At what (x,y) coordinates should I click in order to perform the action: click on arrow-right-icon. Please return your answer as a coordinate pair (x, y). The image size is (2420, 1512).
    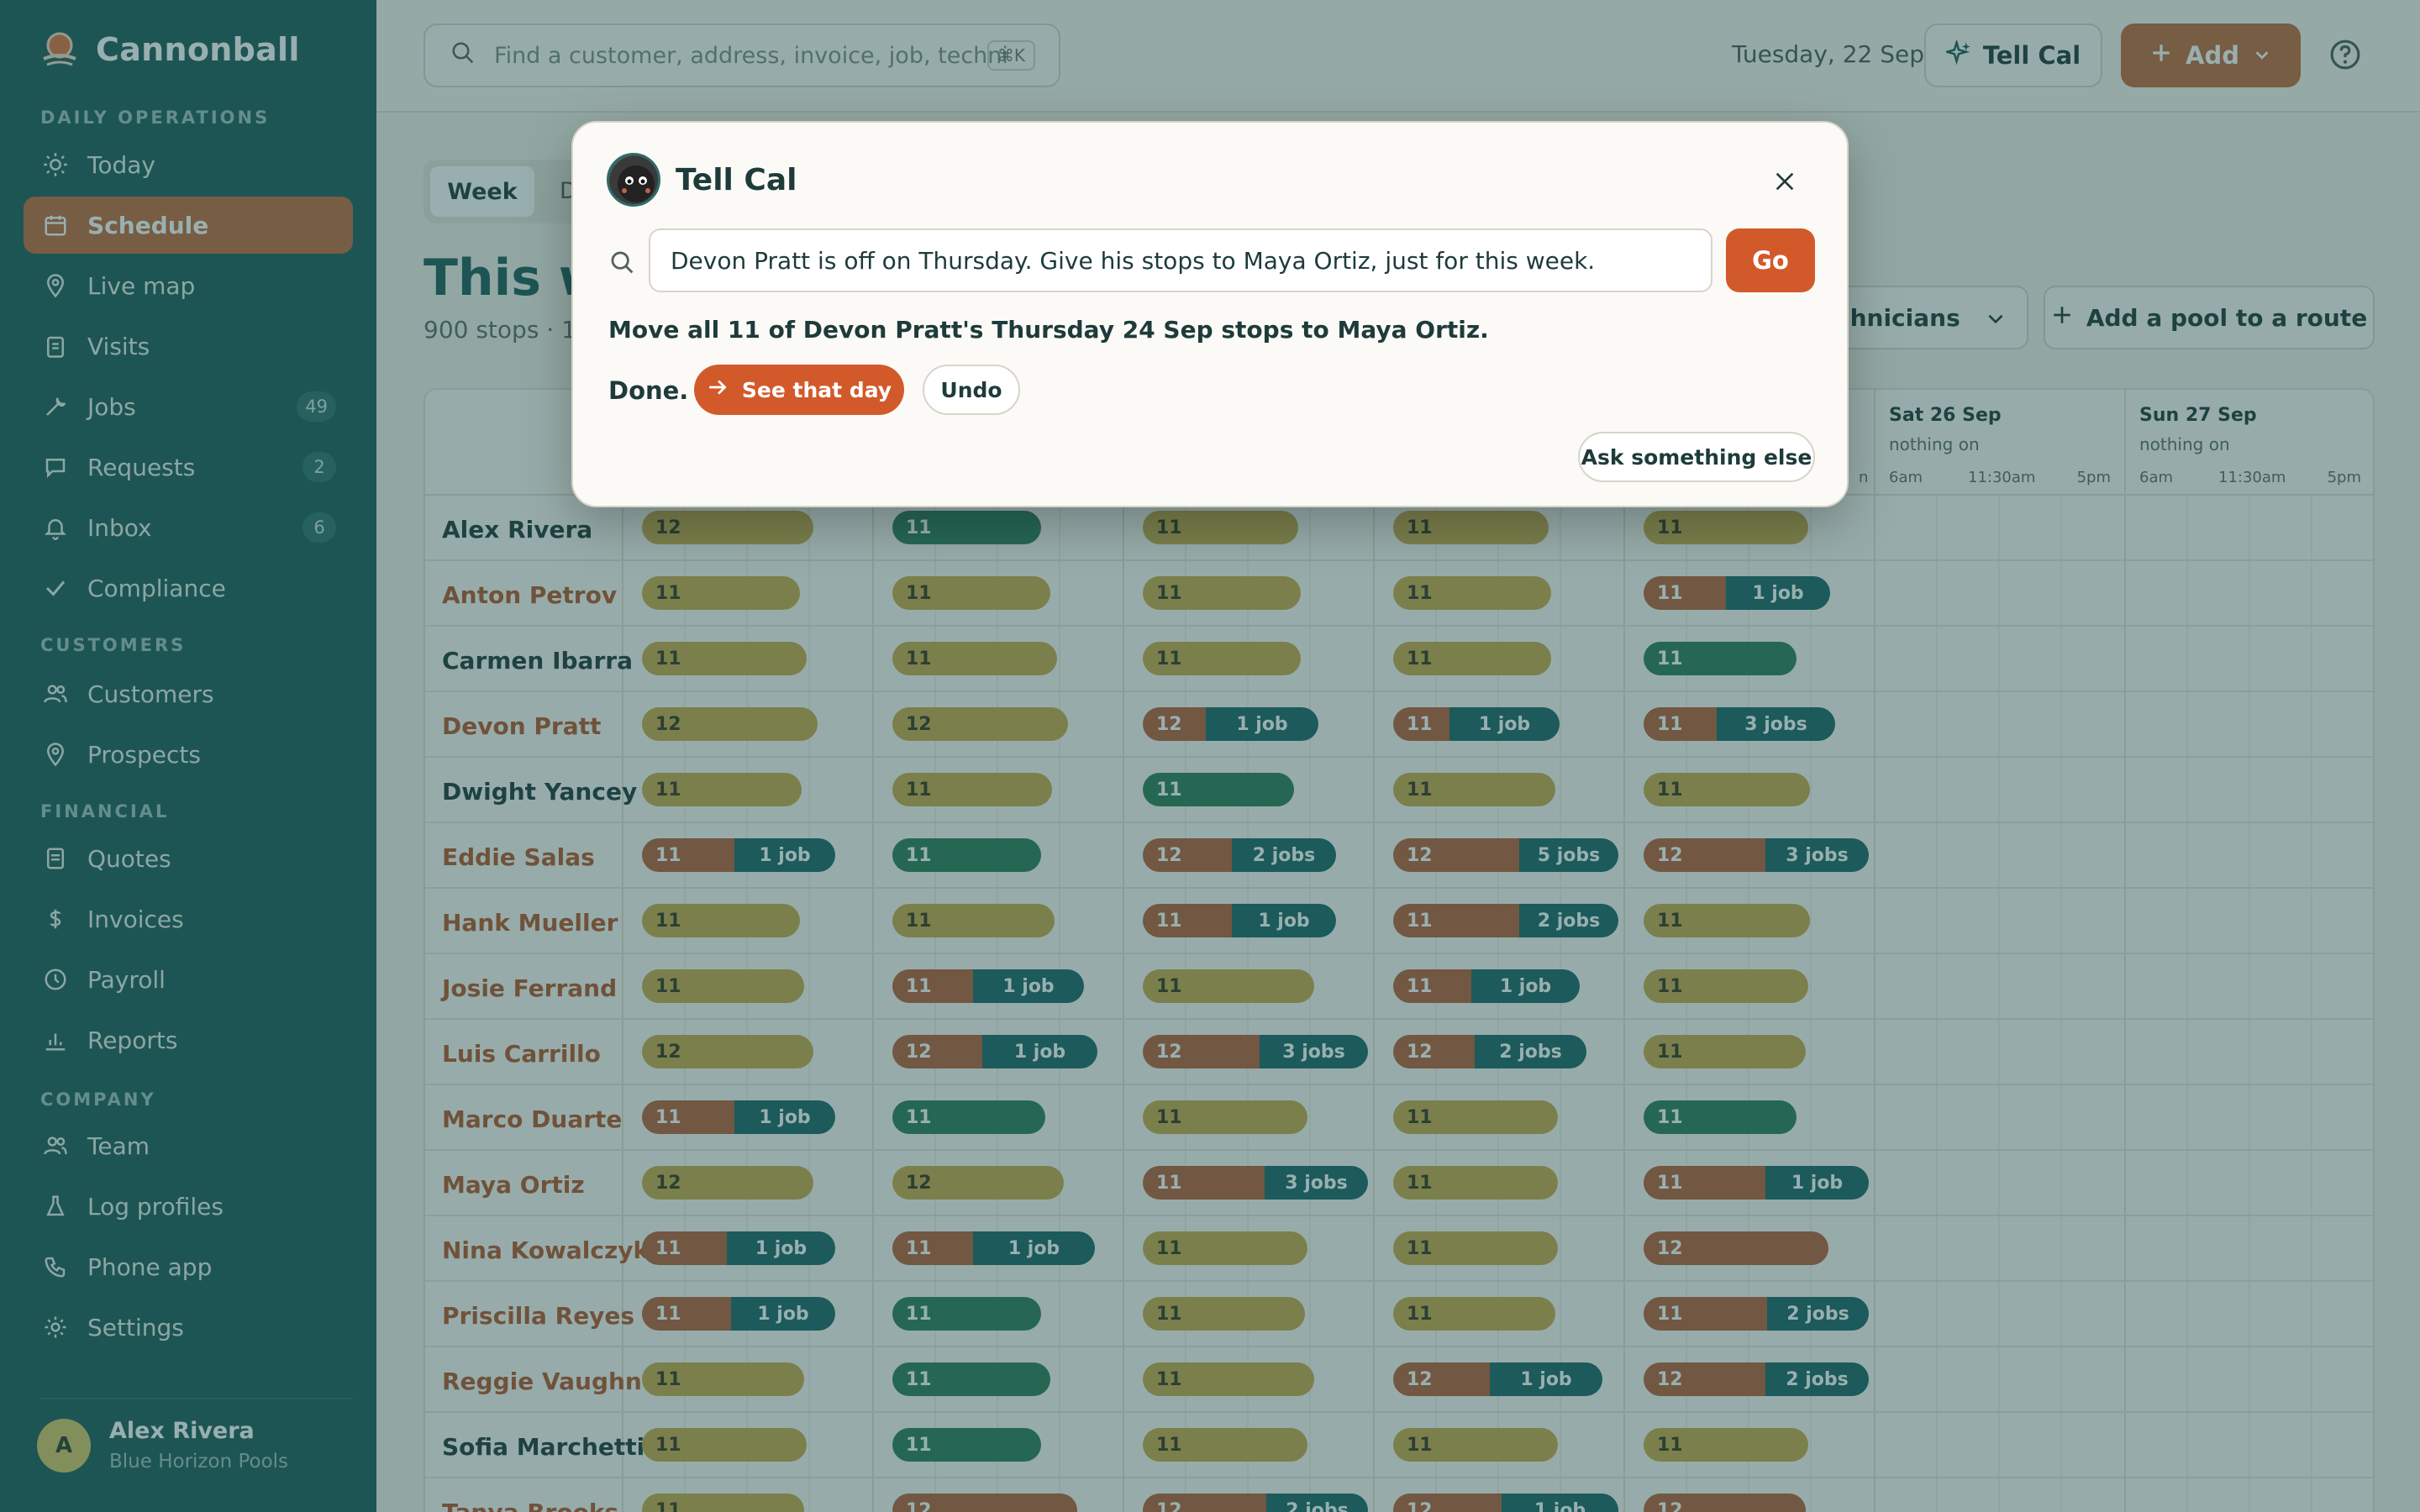
    Looking at the image, I should click on (718, 389).